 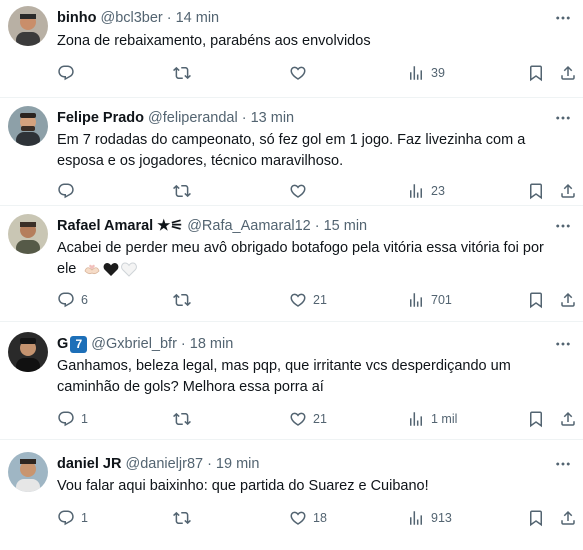 I want to click on display-name: binho, so click(x=76, y=18).